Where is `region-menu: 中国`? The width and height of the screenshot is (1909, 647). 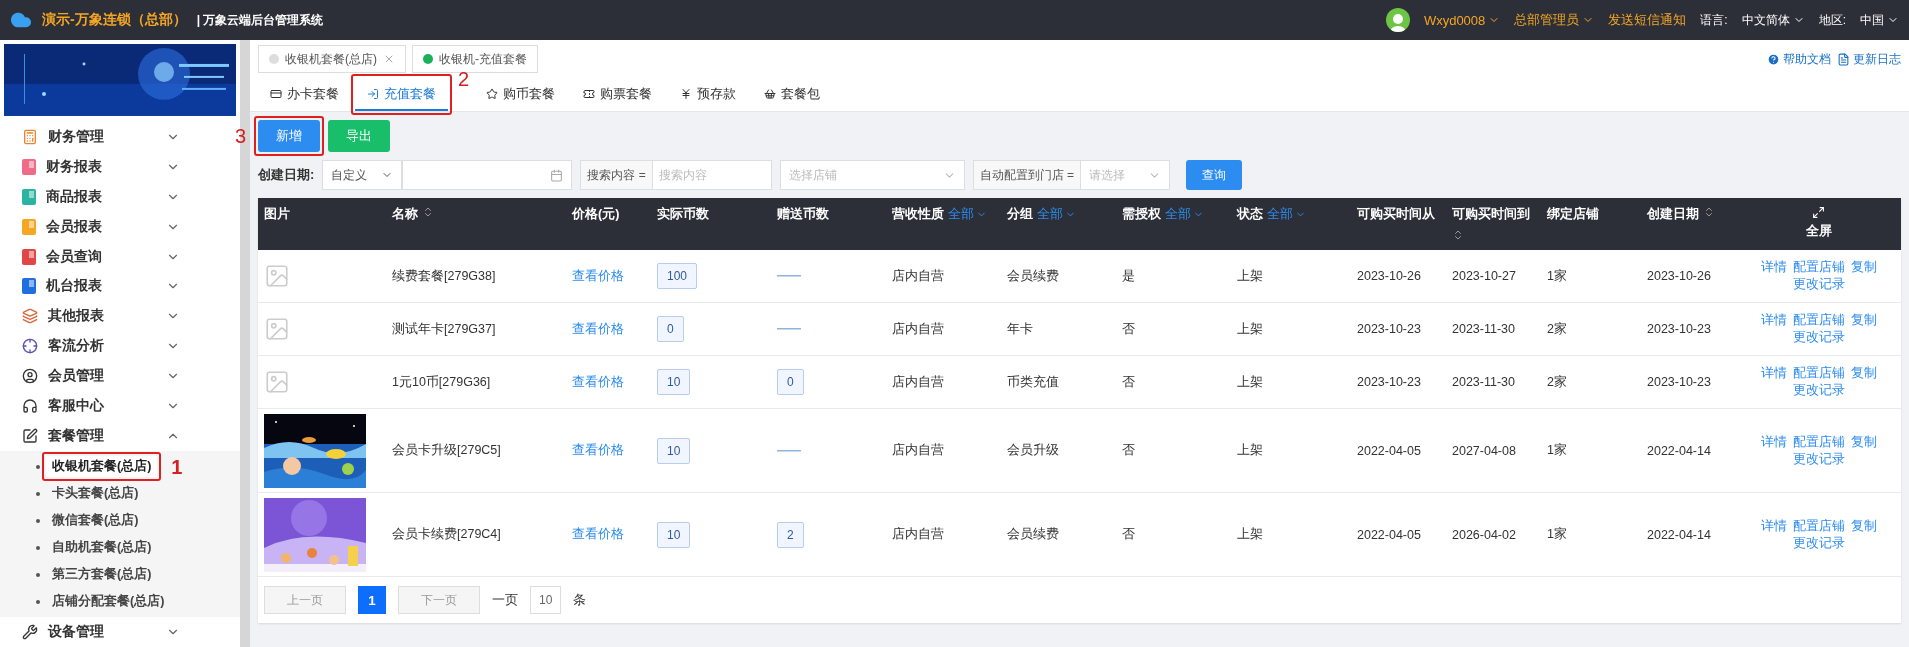 region-menu: 中国 is located at coordinates (1879, 20).